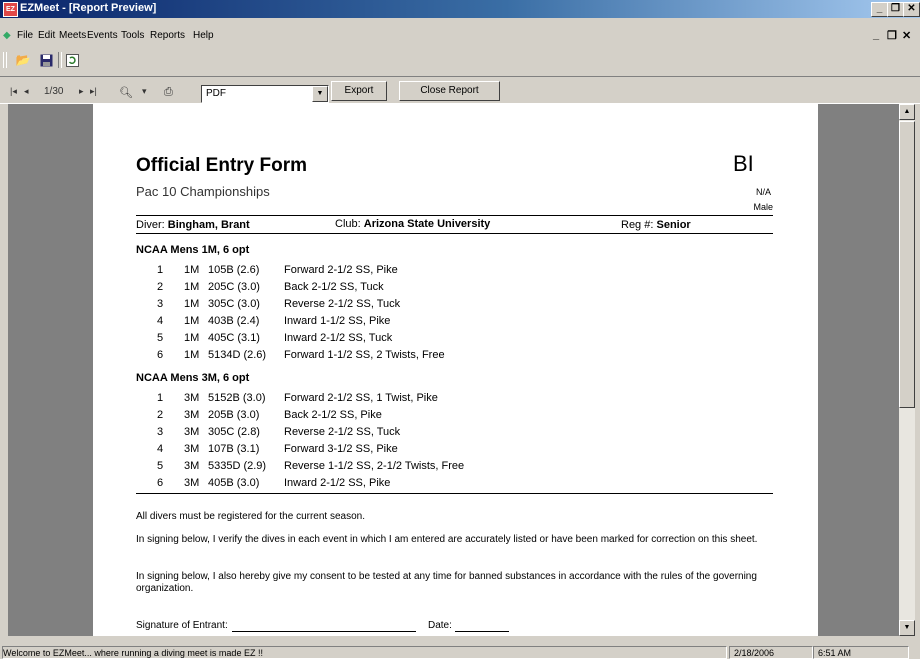  Describe the element at coordinates (25, 35) in the screenshot. I see `menu-file: File` at that location.